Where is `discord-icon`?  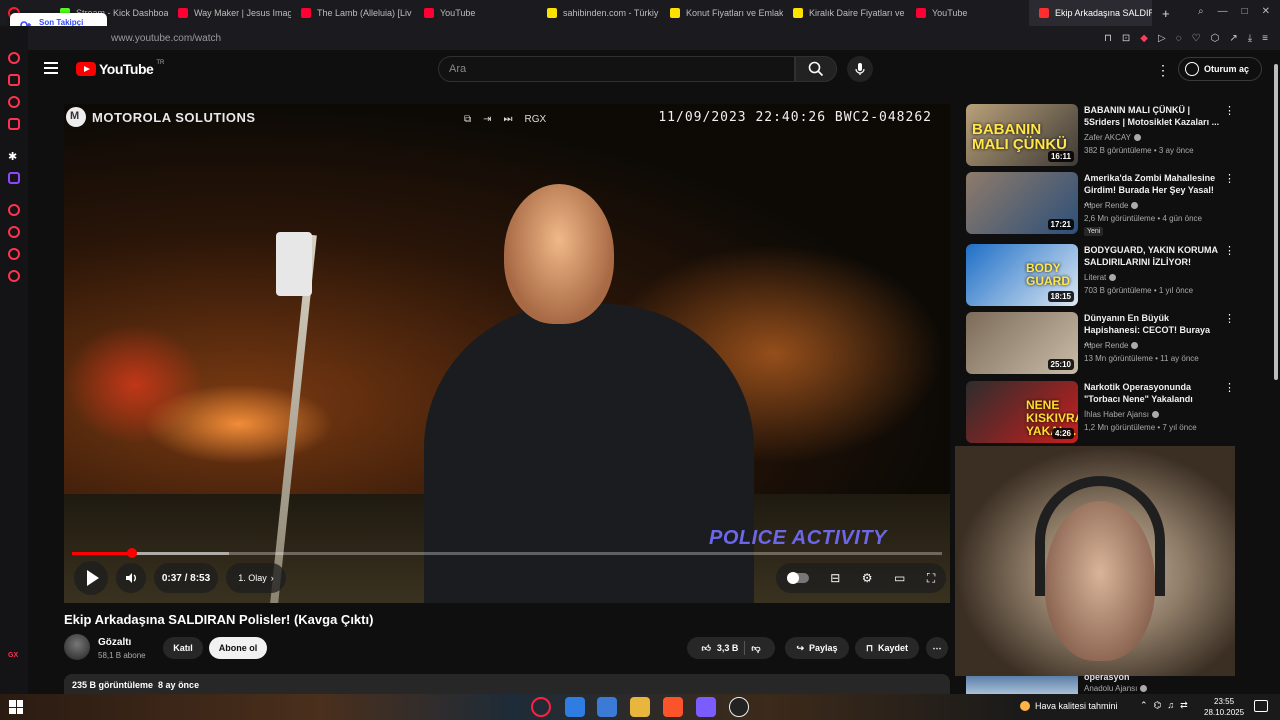 discord-icon is located at coordinates (706, 707).